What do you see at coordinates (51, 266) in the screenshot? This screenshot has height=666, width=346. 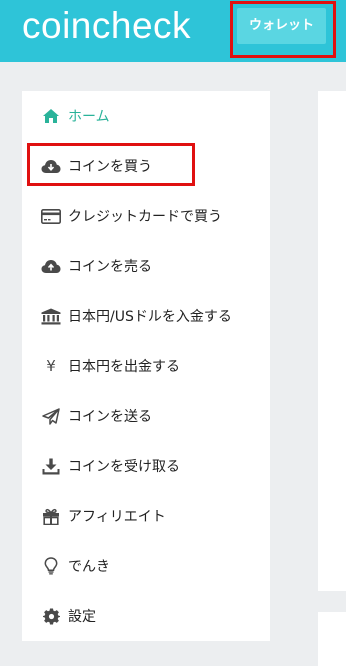 I see `cloud-upload-icon` at bounding box center [51, 266].